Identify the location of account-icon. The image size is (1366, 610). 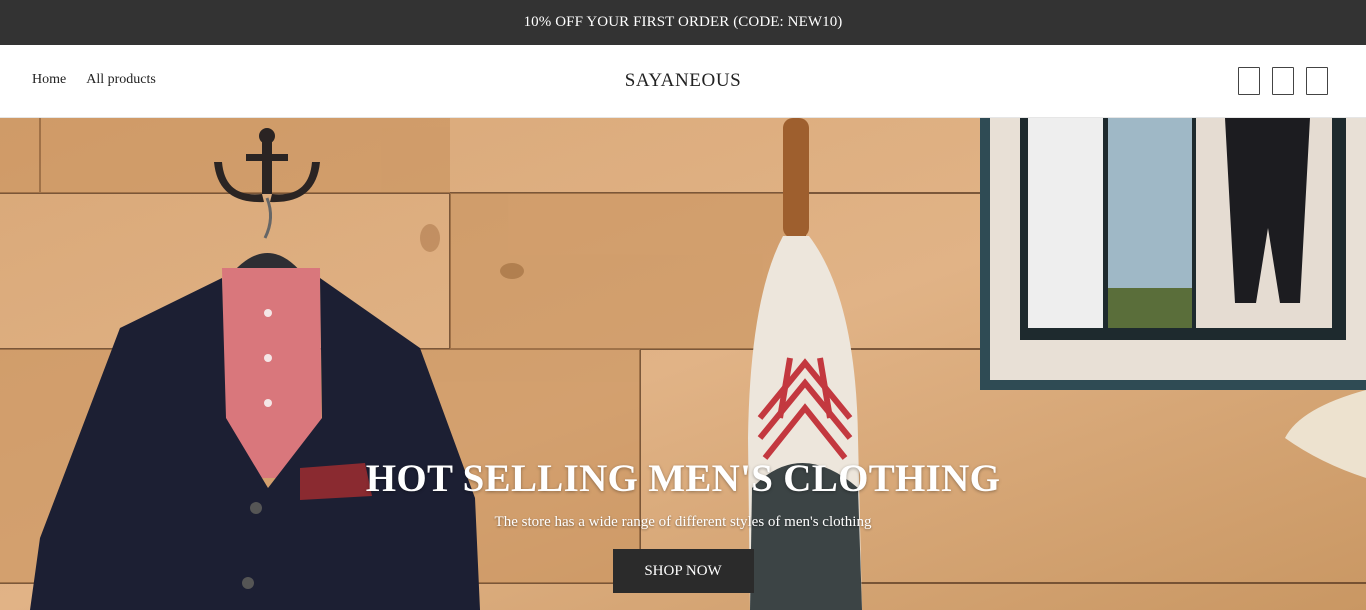
(1283, 81).